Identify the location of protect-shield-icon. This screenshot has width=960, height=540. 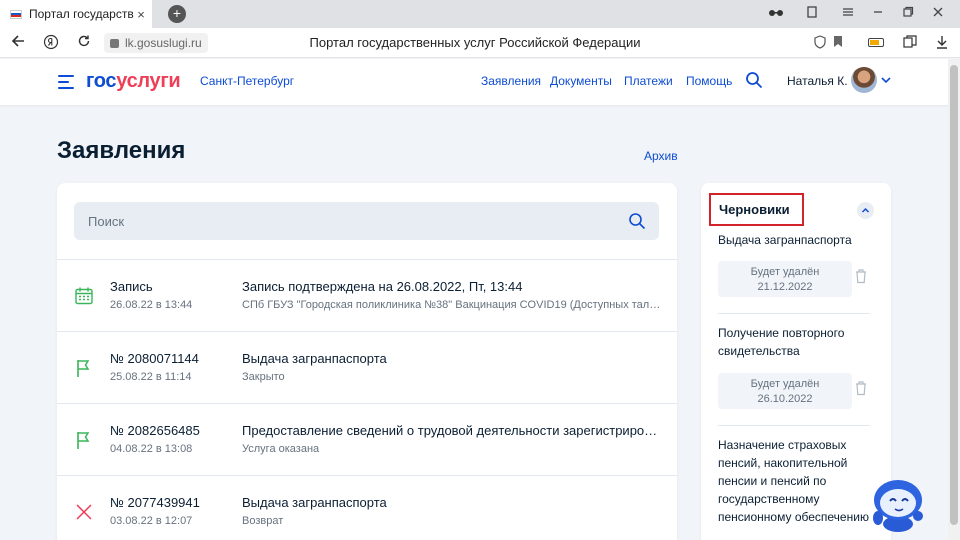
(820, 43).